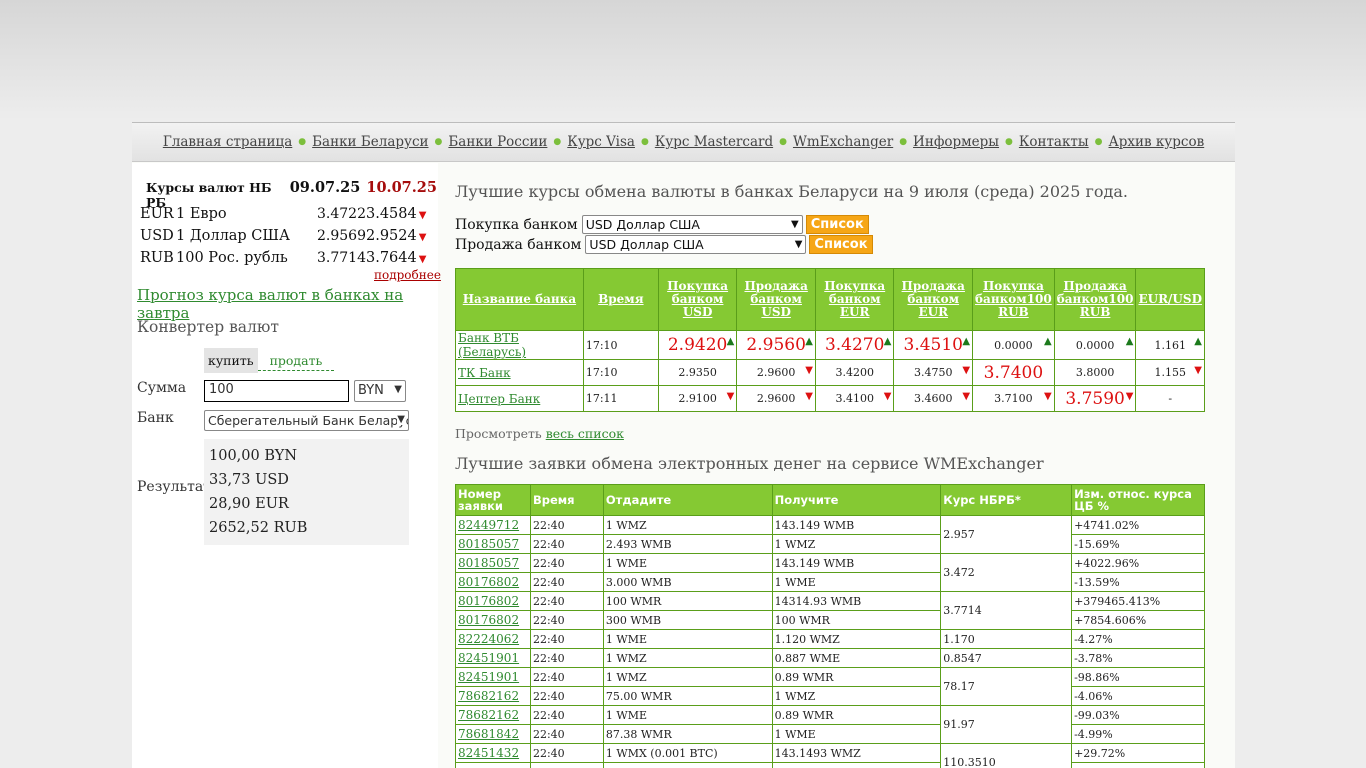 The height and width of the screenshot is (768, 1366). Describe the element at coordinates (370, 142) in the screenshot. I see `nav-link: Банки Беларуси` at that location.